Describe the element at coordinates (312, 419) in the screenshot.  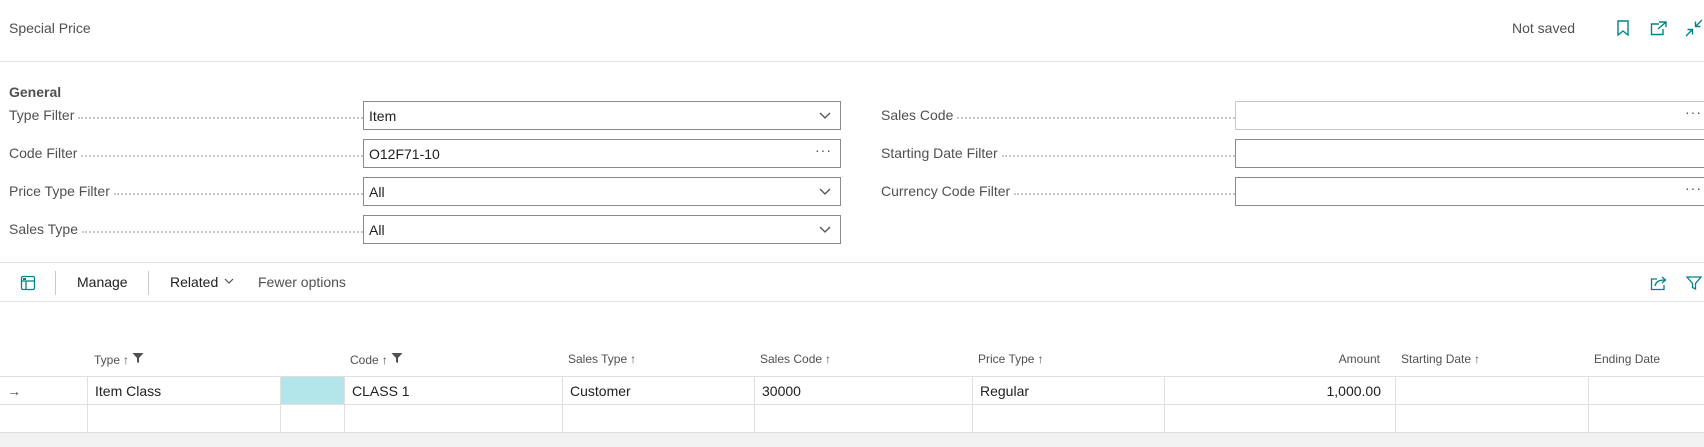
I see `cell-spacer` at that location.